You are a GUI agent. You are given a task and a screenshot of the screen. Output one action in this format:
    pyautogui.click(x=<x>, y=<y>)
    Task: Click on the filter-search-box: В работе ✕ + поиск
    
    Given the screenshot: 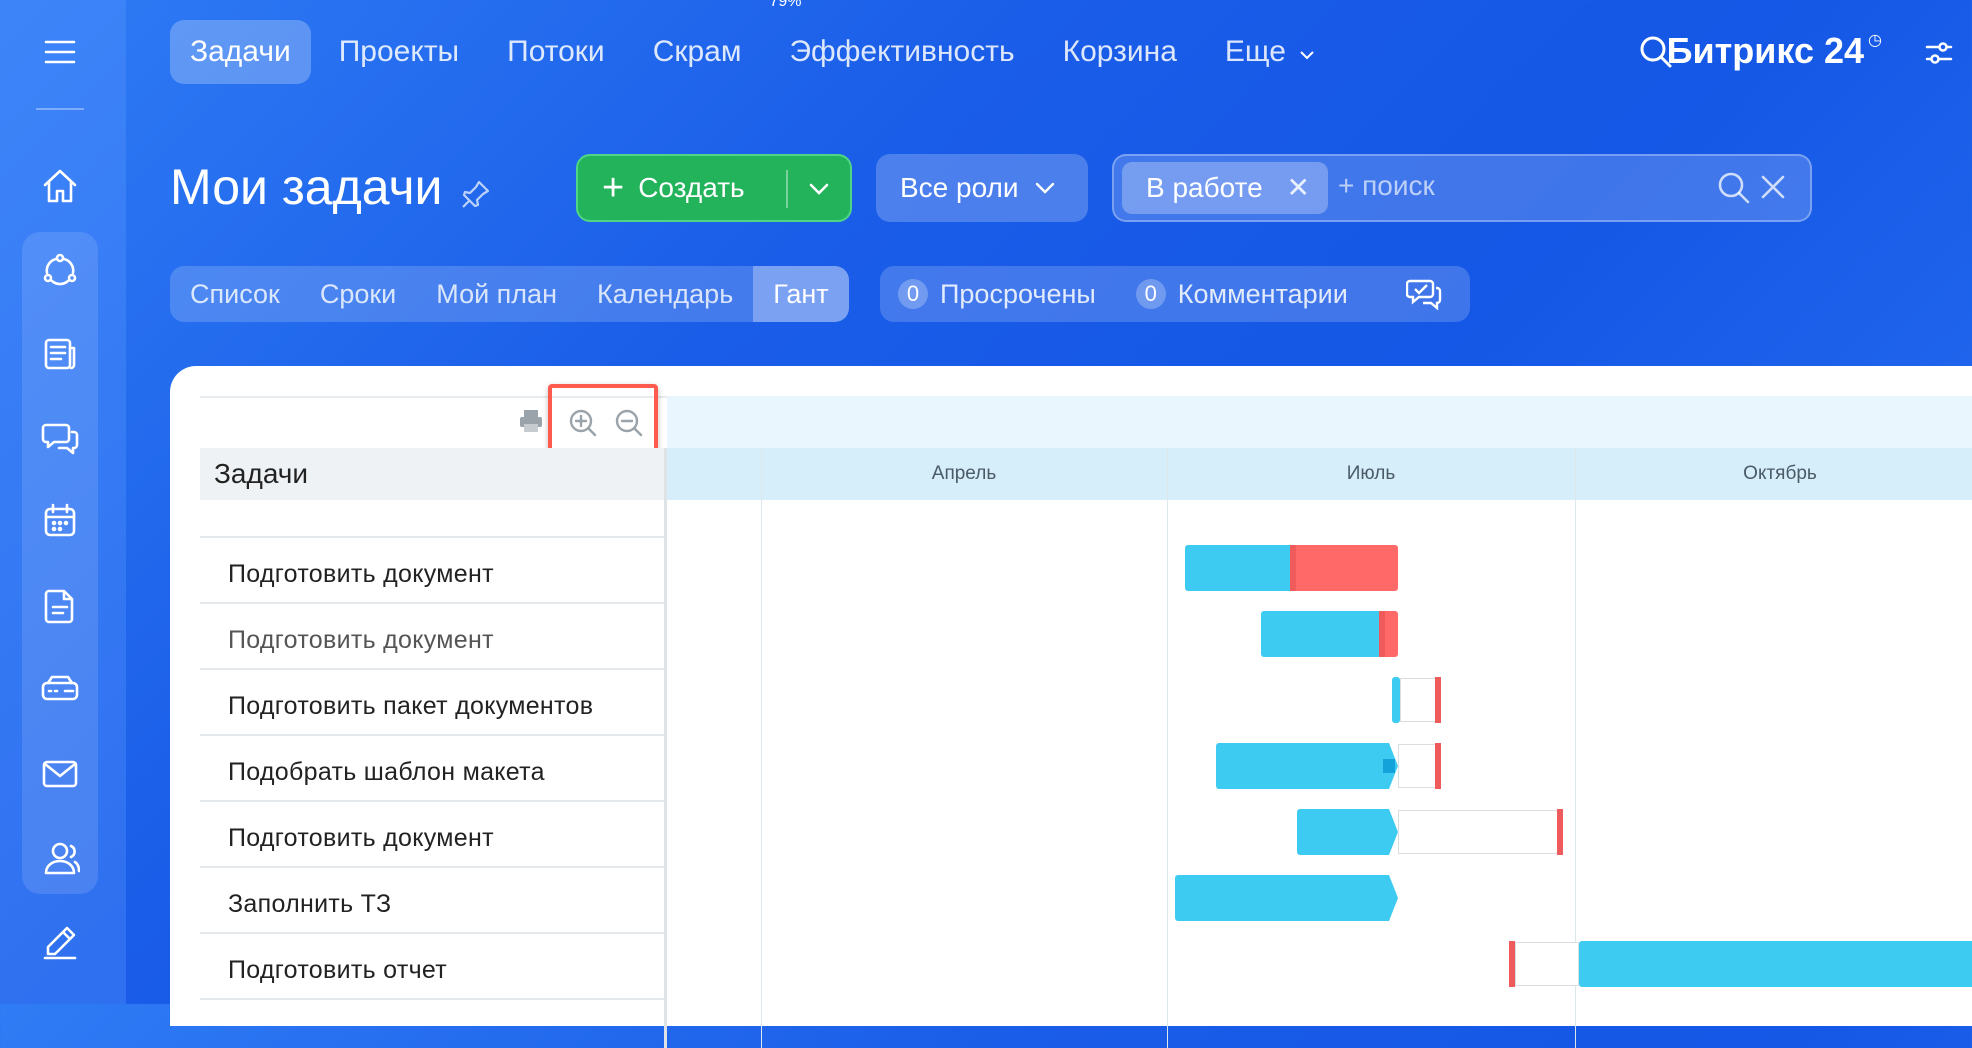 What is the action you would take?
    pyautogui.click(x=1462, y=188)
    